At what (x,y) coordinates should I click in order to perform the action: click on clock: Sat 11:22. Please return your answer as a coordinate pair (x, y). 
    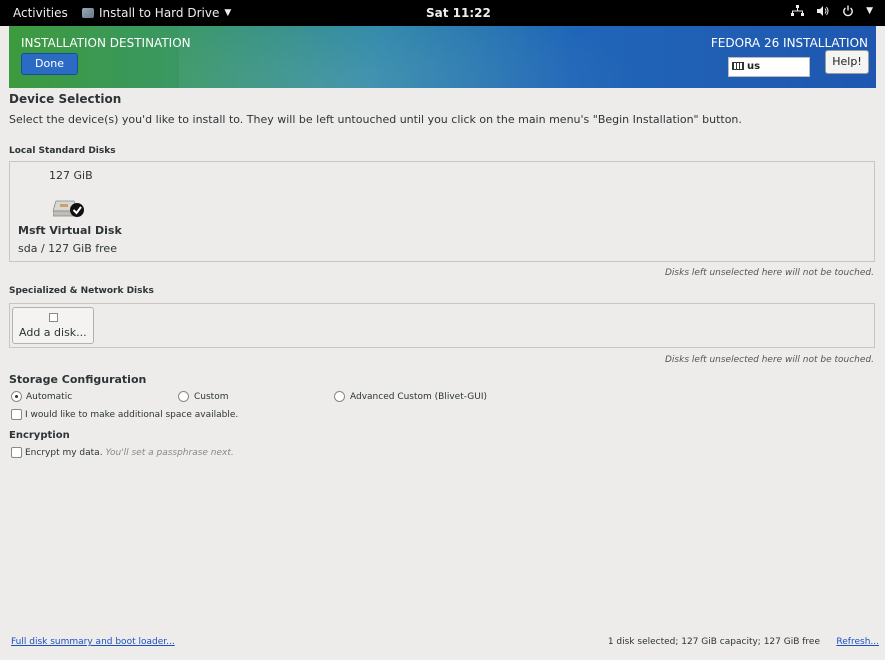
    Looking at the image, I should click on (458, 13).